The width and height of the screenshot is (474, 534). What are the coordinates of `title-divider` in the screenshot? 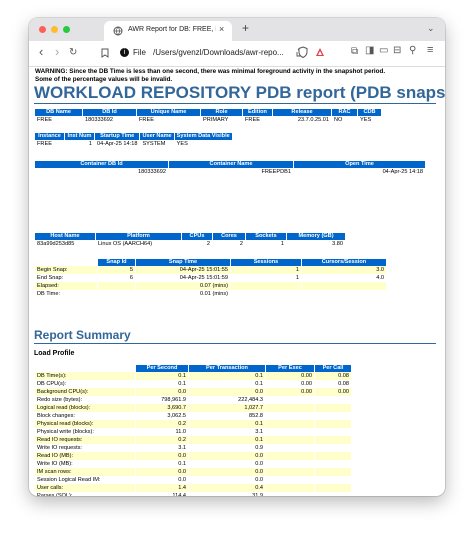 It's located at (235, 103).